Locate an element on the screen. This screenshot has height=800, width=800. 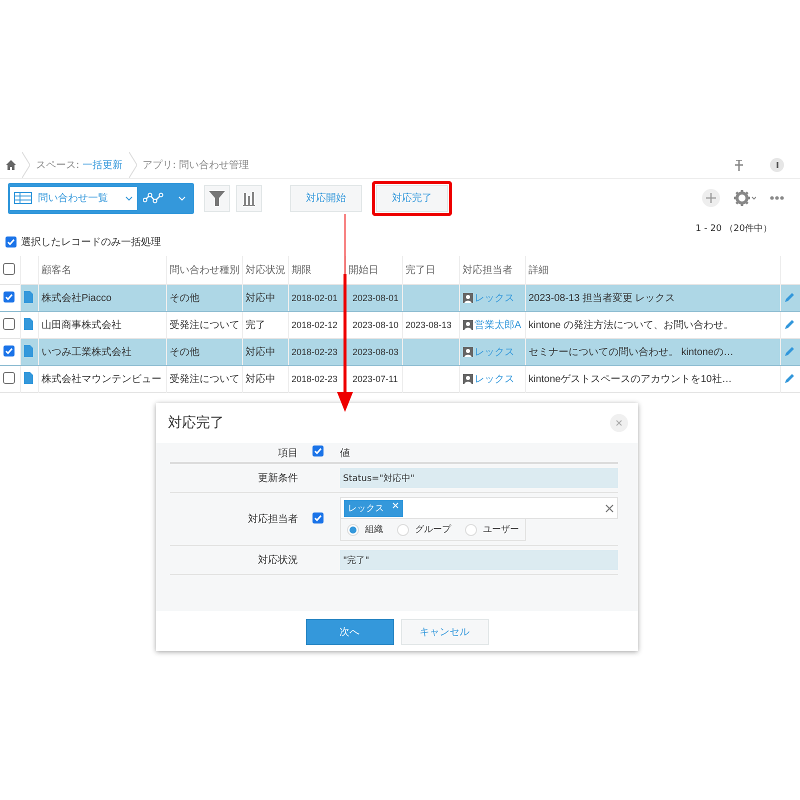
record-count: 1 - 20 （20件中） is located at coordinates (733, 227).